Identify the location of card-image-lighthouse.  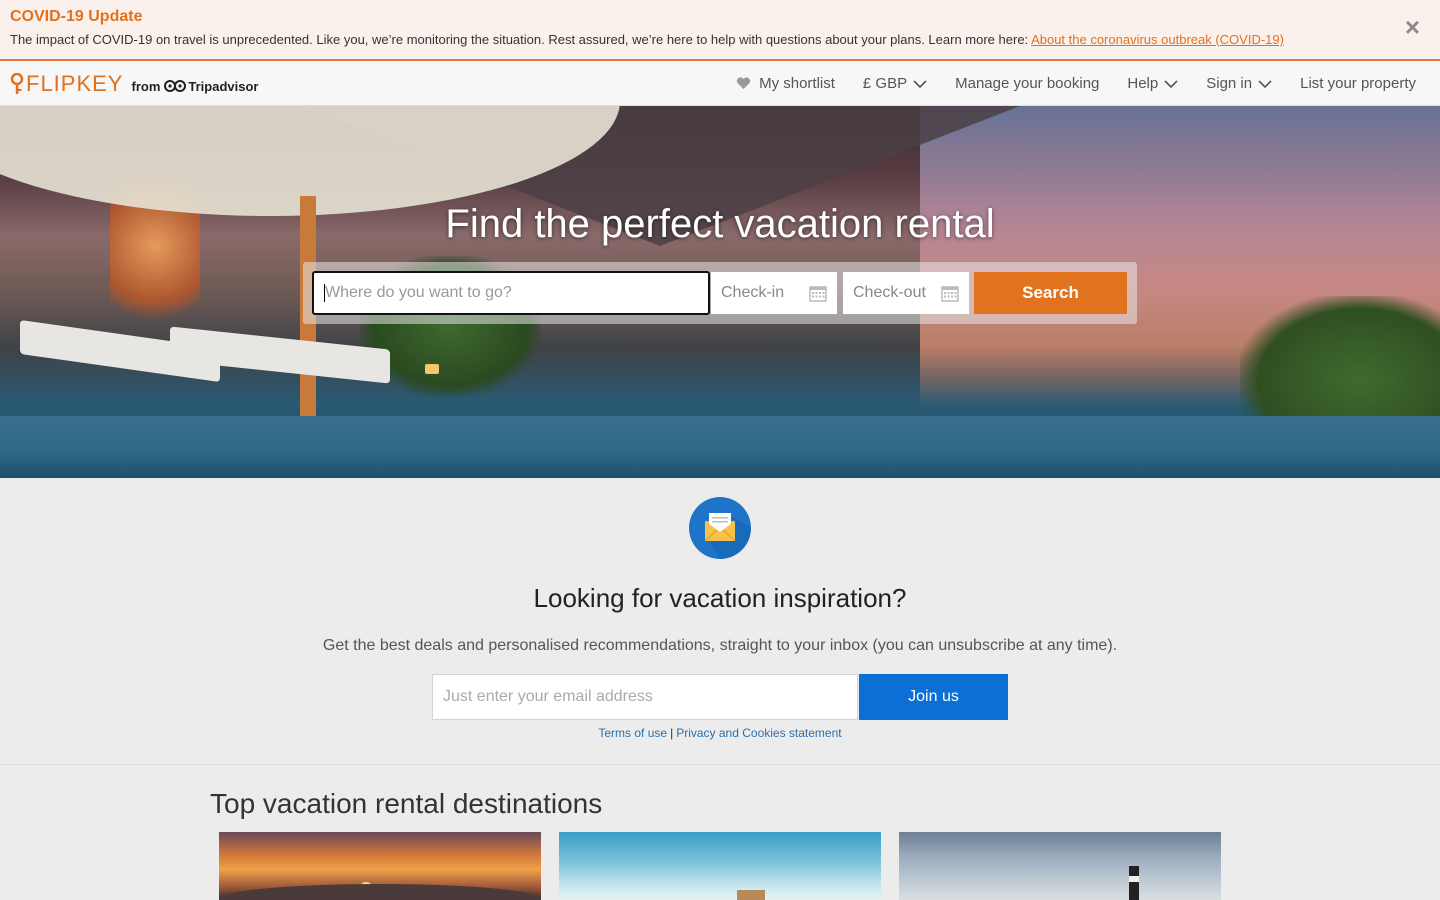
(1134, 883).